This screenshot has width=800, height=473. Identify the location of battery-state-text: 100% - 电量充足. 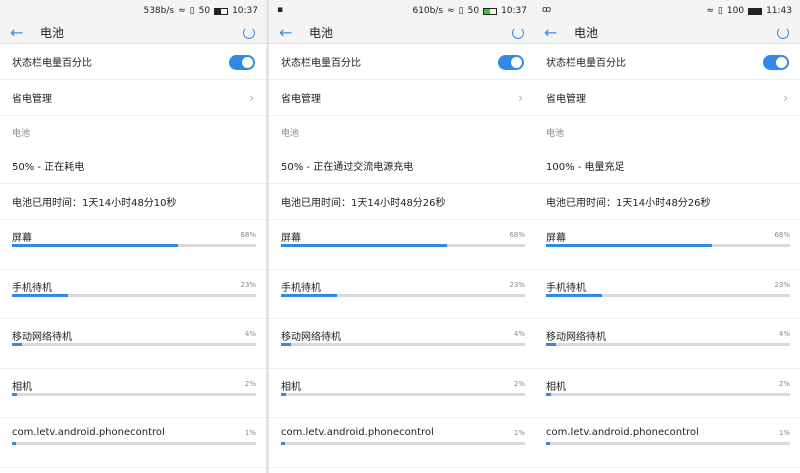
(585, 167).